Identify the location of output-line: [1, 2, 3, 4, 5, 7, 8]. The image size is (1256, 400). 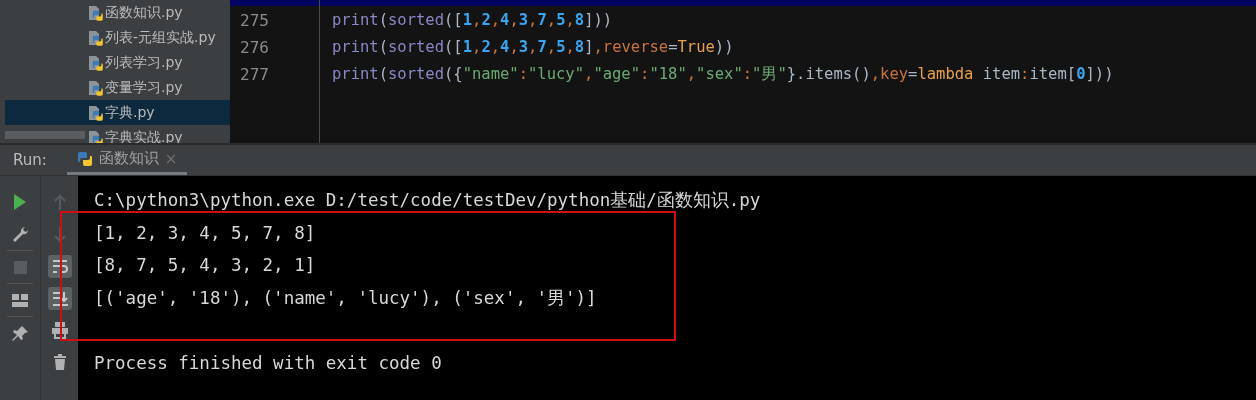
(205, 233).